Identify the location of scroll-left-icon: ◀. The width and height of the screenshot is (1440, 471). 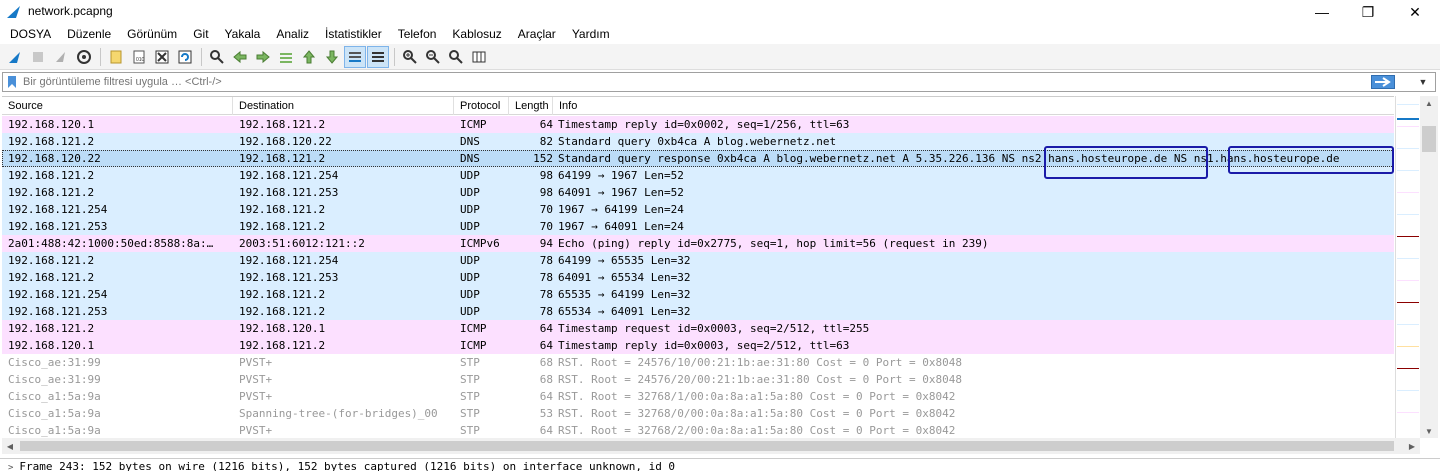
(10, 446).